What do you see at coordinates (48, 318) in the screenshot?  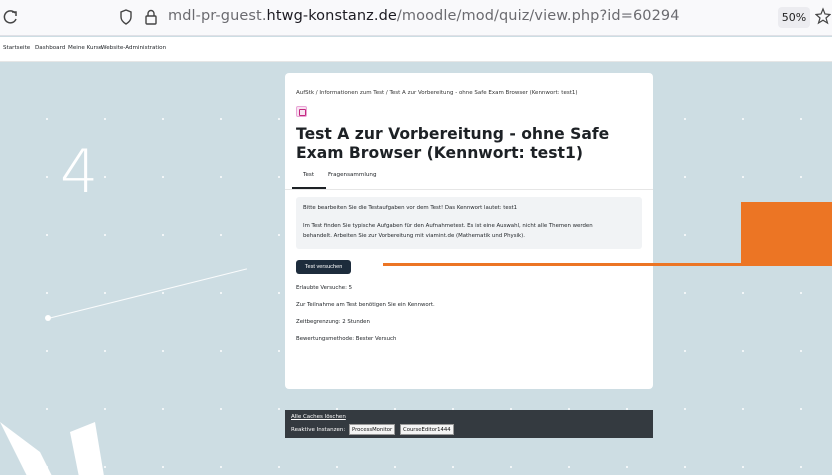 I see `decorative-dot` at bounding box center [48, 318].